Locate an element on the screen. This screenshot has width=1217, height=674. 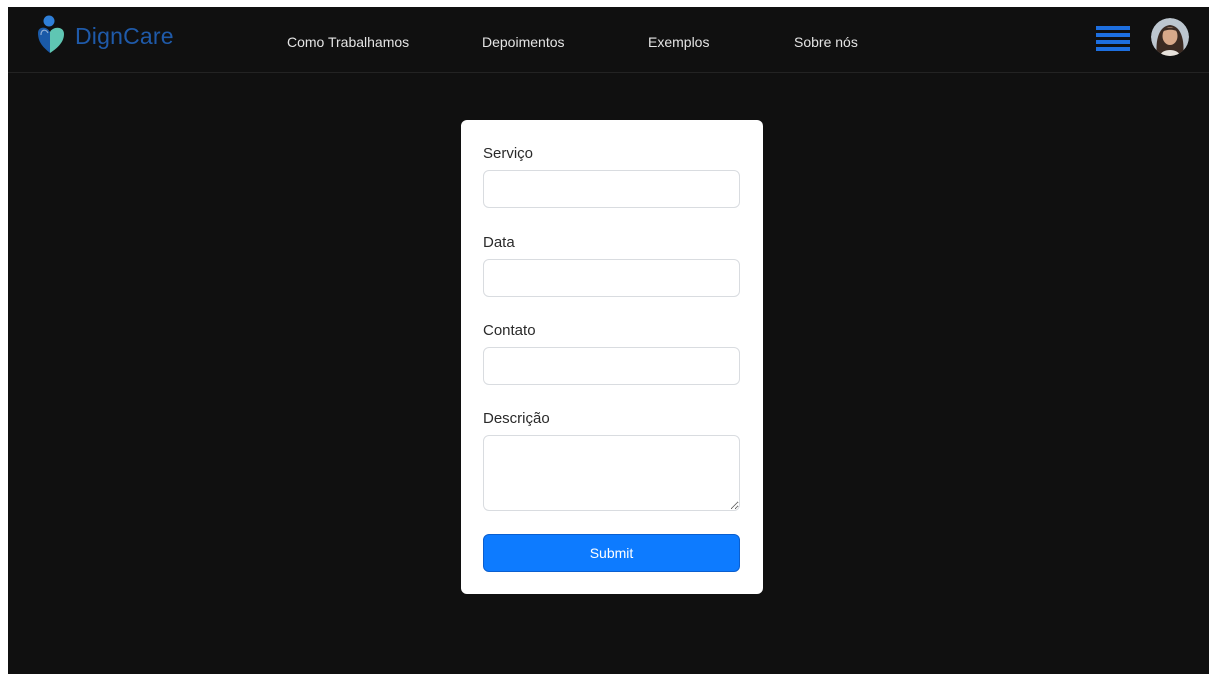
nav-link-sobre-nos: Sobre nós is located at coordinates (826, 42).